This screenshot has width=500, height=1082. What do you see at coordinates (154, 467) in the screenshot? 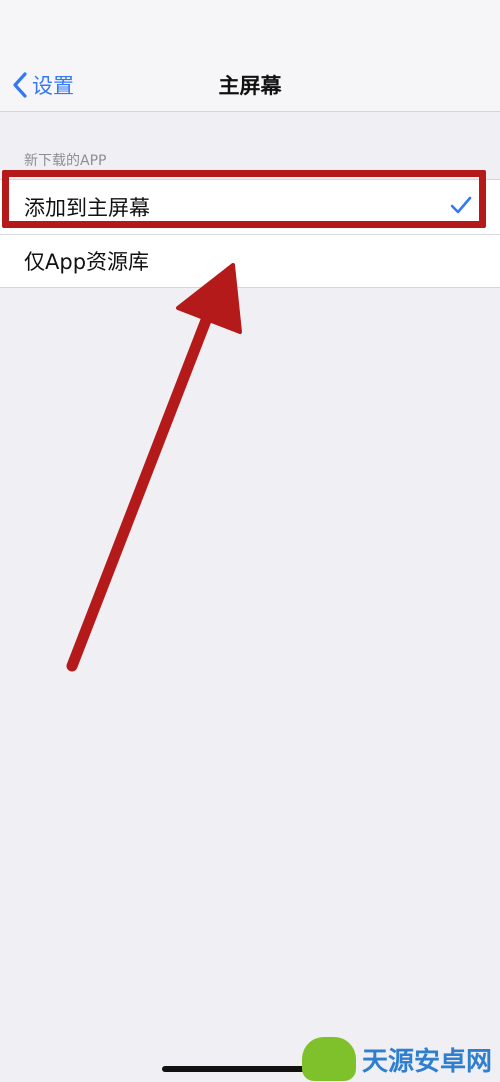
I see `annotation-arrow-icon` at bounding box center [154, 467].